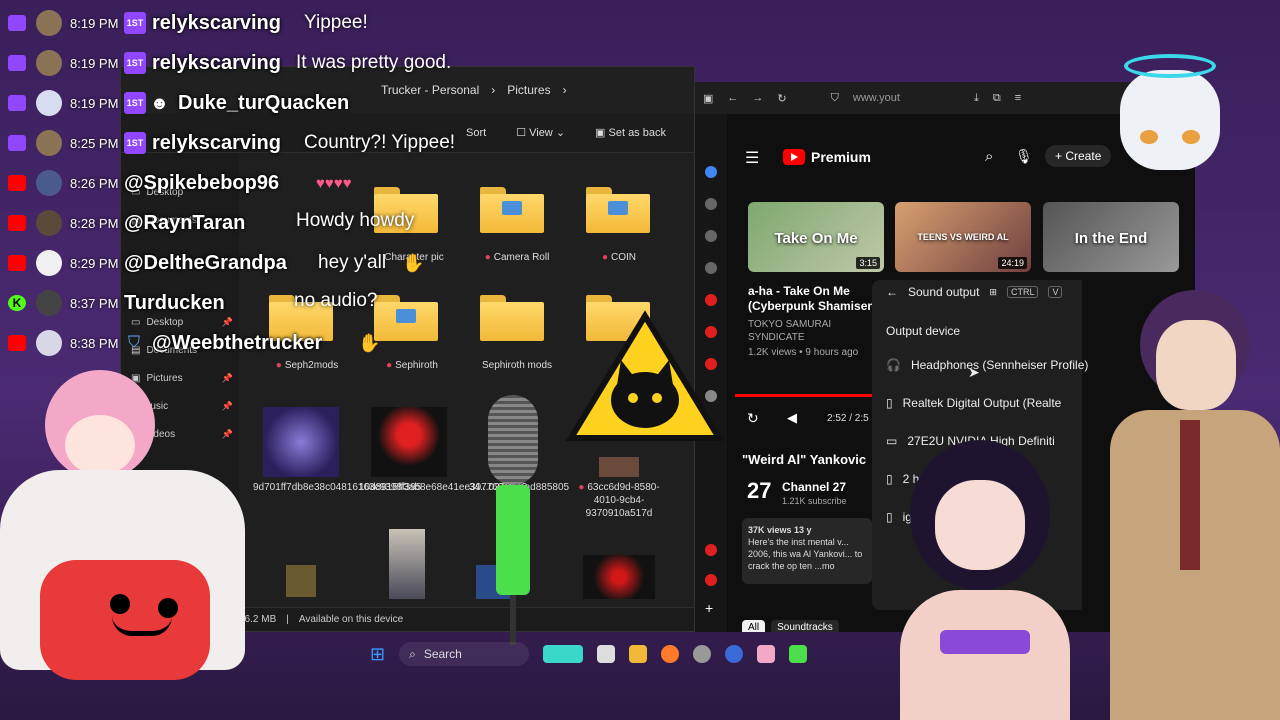 This screenshot has width=1280, height=720. I want to click on duration-badge: 3:15, so click(868, 263).